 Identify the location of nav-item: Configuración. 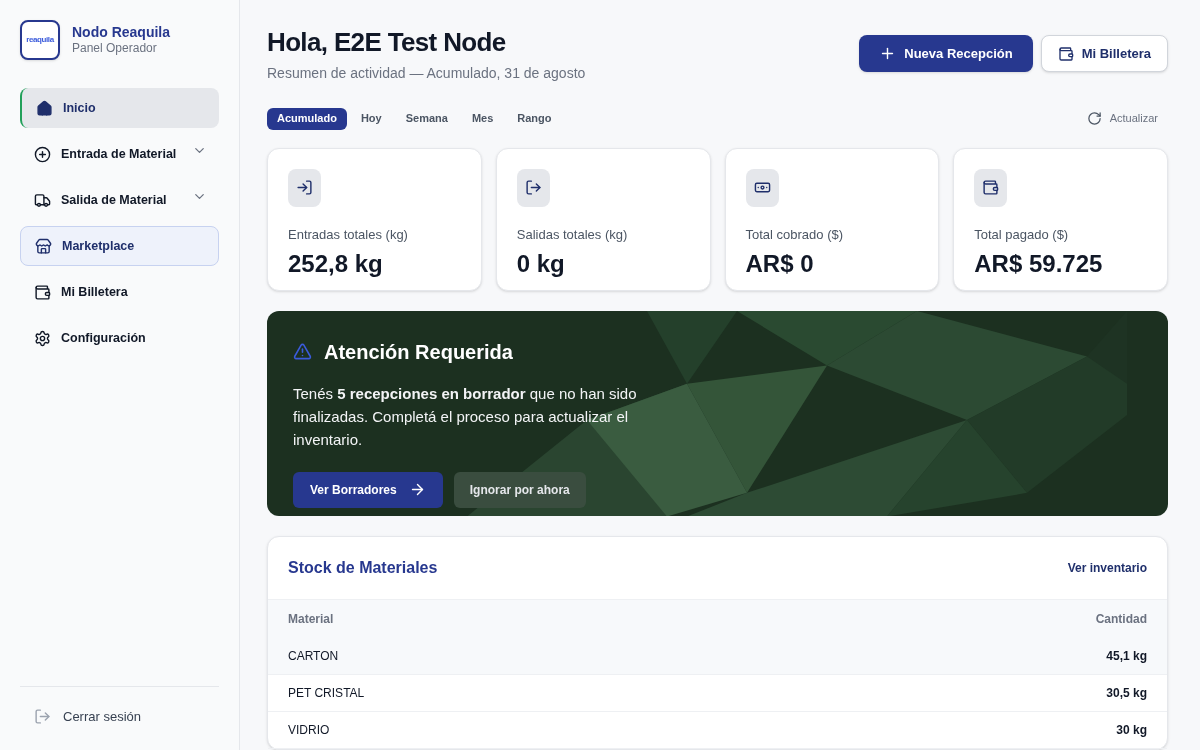
(119, 338).